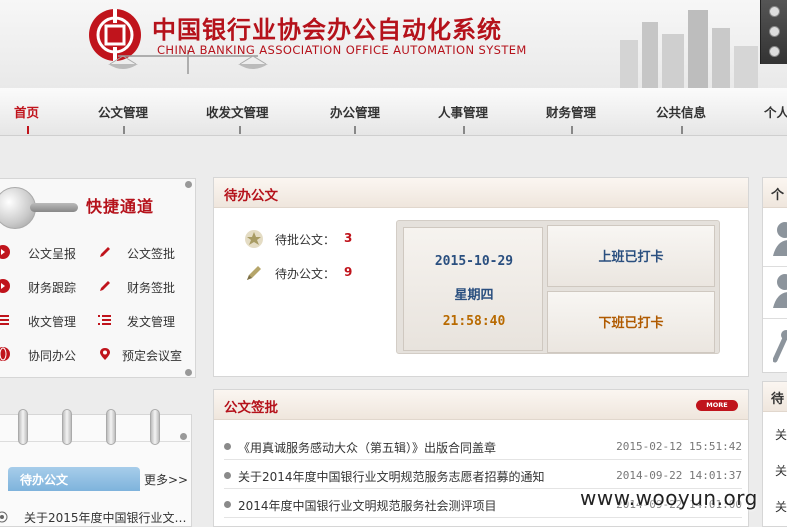  What do you see at coordinates (52, 321) in the screenshot?
I see `quick-link-incoming-docs: 收文管理` at bounding box center [52, 321].